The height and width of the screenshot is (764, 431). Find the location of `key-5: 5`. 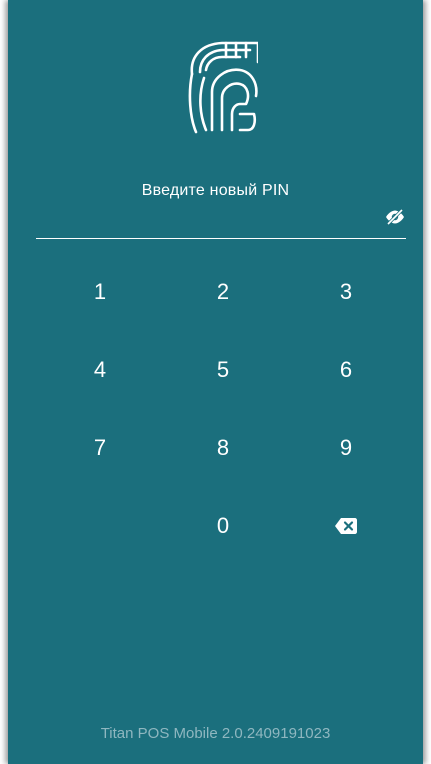

key-5: 5 is located at coordinates (223, 370).